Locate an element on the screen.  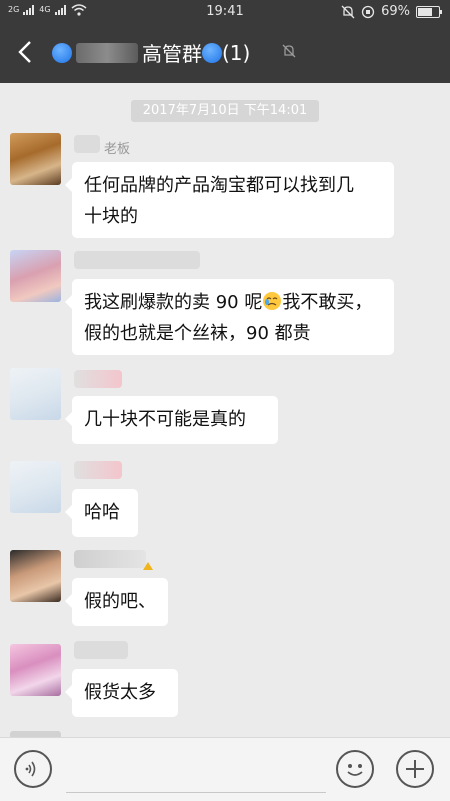
top-bar: 2G 4G 19:41 69% 高管群 (1) is located at coordinates (225, 41).